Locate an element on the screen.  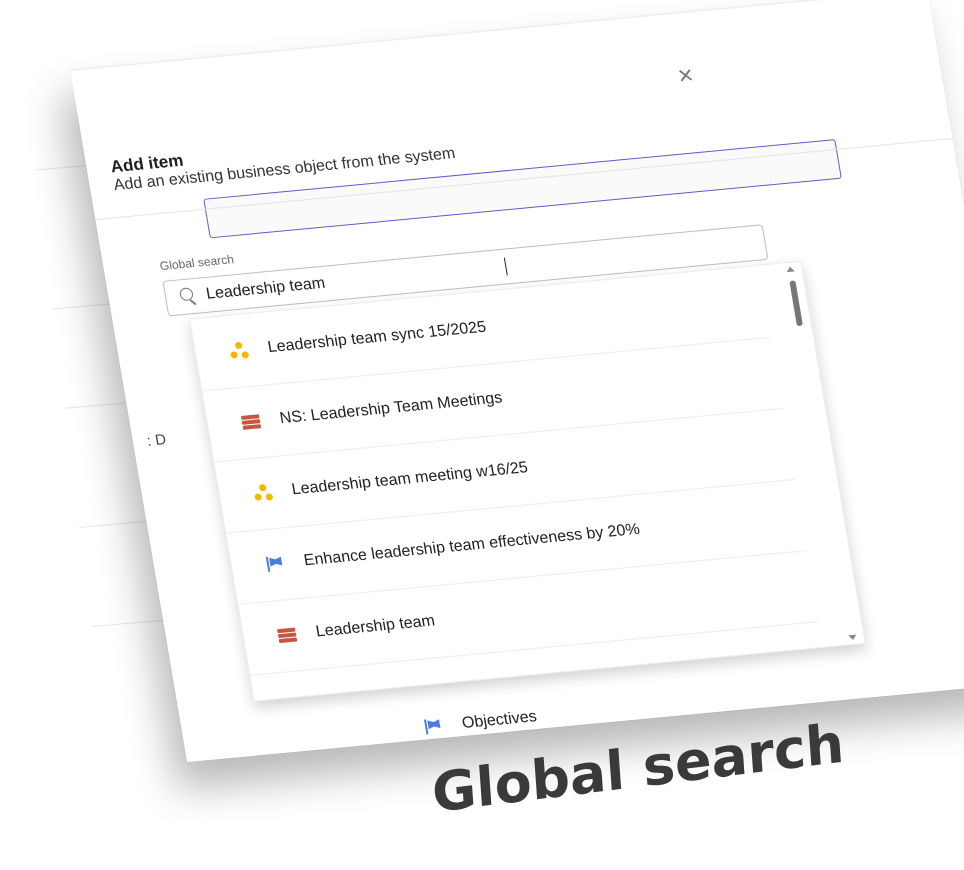
list-item-label: Leadership team is located at coordinates (375, 626).